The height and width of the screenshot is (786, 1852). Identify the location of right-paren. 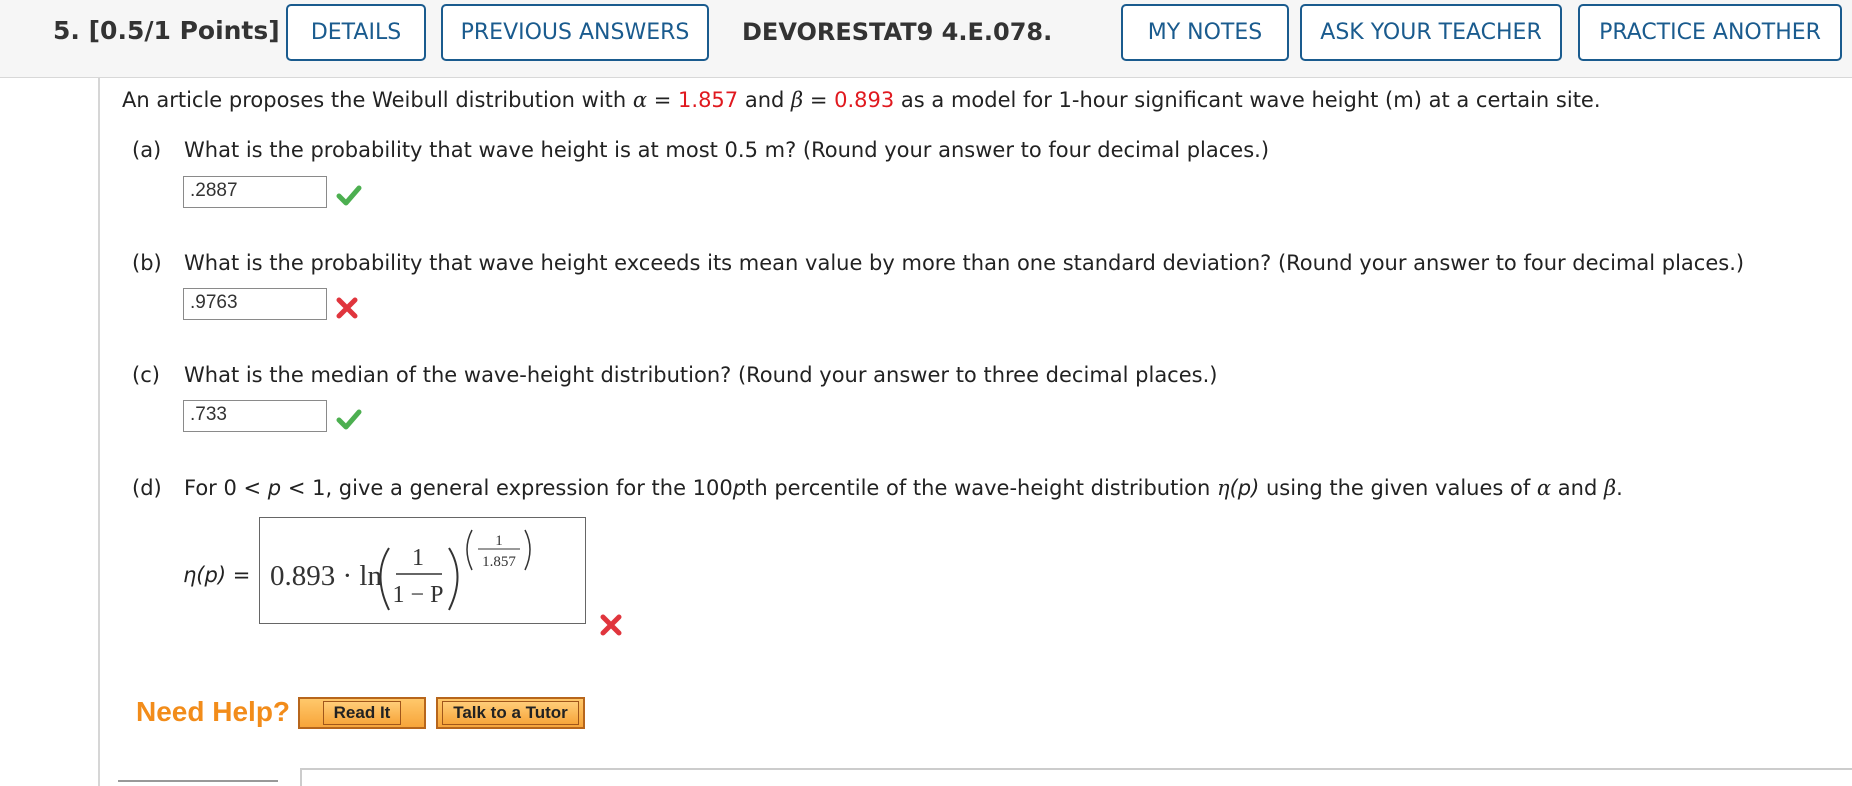
(453, 579).